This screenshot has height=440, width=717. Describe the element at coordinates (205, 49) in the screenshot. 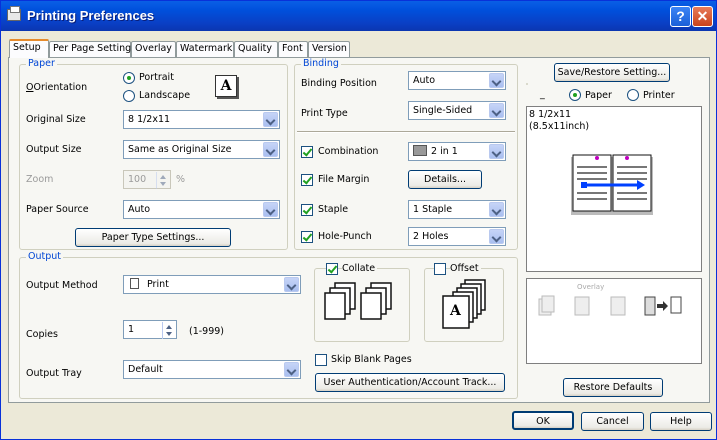

I see `tab-watermark: Watermark` at that location.